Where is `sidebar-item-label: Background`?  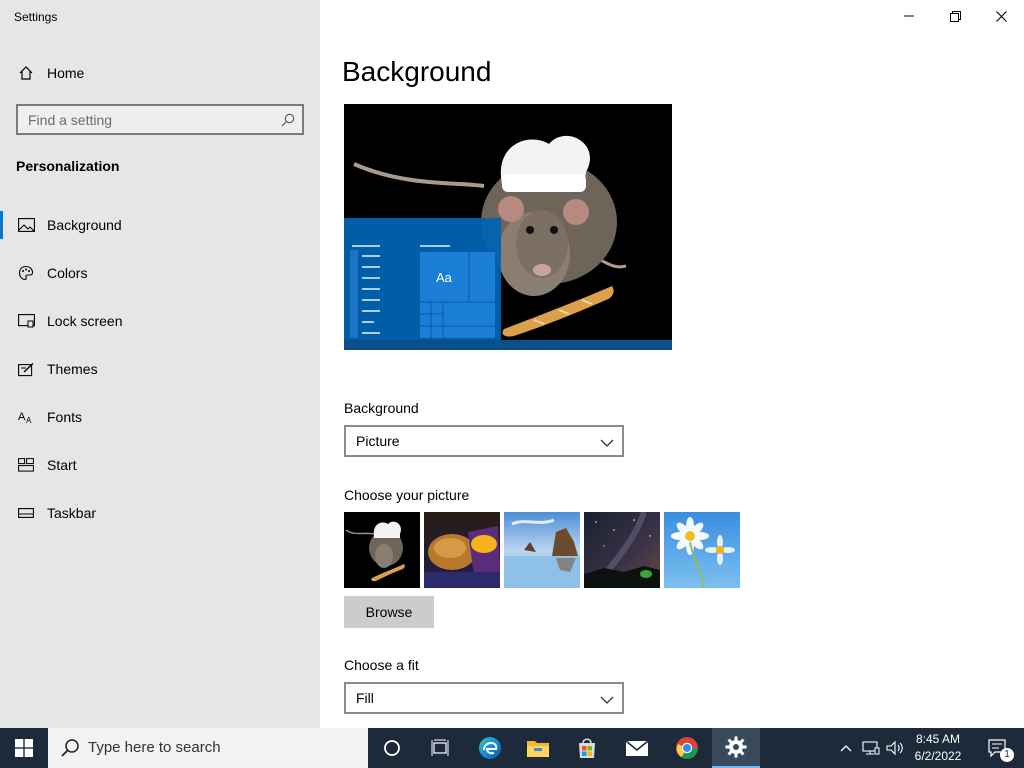 sidebar-item-label: Background is located at coordinates (84, 225).